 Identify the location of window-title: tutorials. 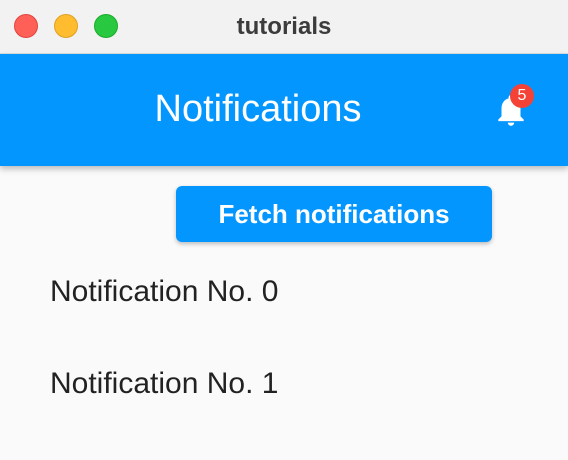
(284, 26).